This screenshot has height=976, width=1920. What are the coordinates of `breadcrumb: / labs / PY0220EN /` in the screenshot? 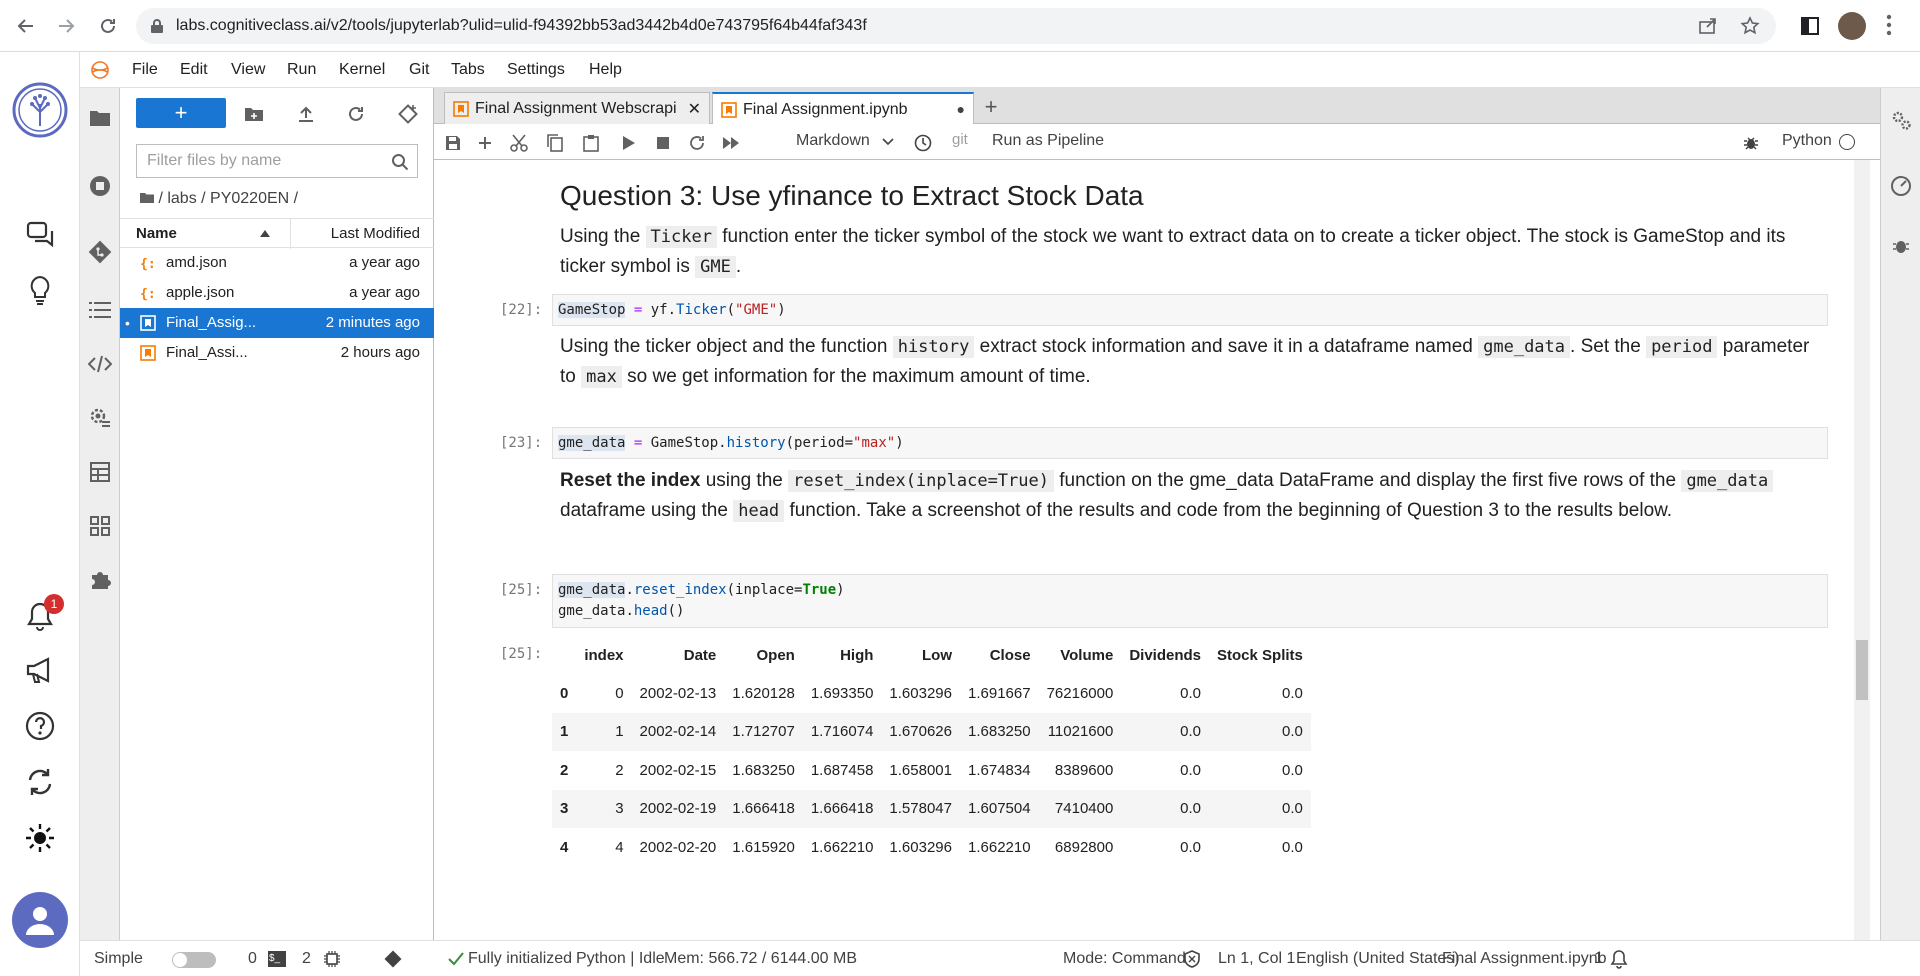 It's located at (219, 199).